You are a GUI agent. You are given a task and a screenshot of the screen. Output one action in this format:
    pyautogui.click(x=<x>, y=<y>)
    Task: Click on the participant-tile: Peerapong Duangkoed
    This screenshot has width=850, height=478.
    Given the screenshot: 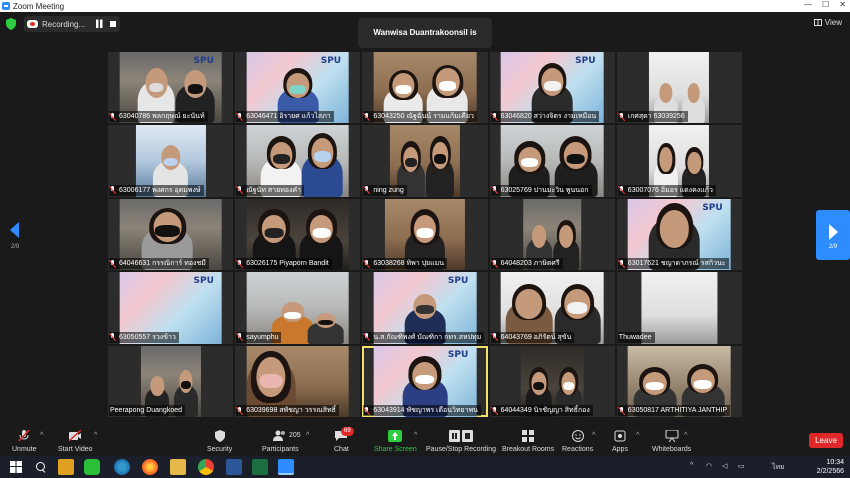 What is the action you would take?
    pyautogui.click(x=171, y=381)
    